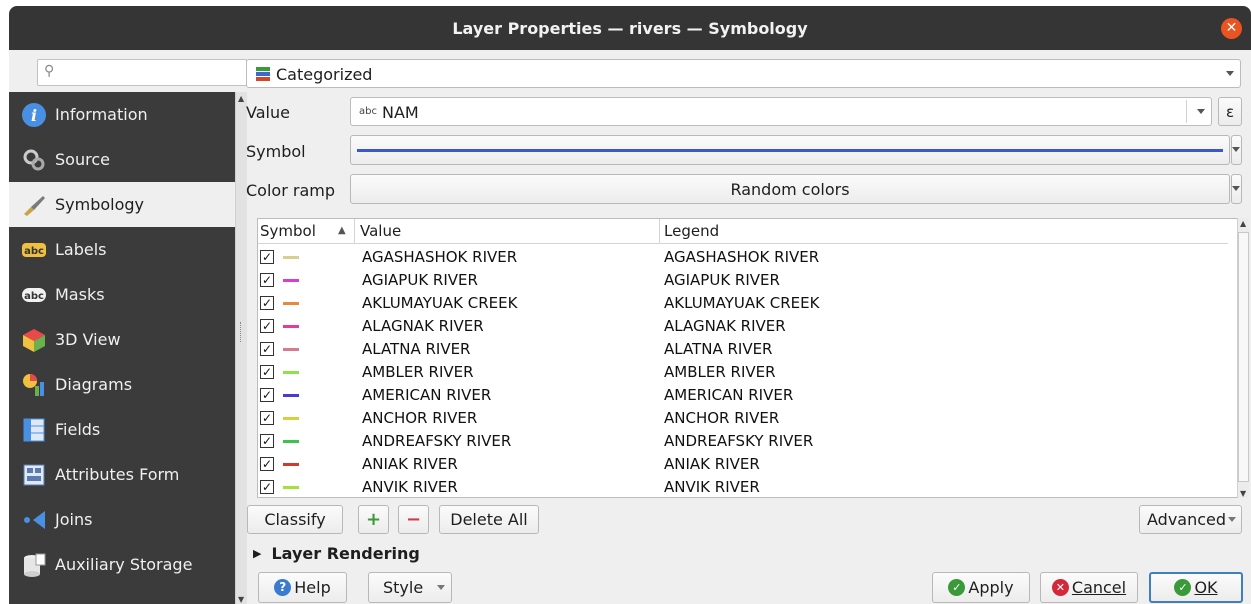  I want to click on row-value: AGIAPUK RIVER, so click(420, 280).